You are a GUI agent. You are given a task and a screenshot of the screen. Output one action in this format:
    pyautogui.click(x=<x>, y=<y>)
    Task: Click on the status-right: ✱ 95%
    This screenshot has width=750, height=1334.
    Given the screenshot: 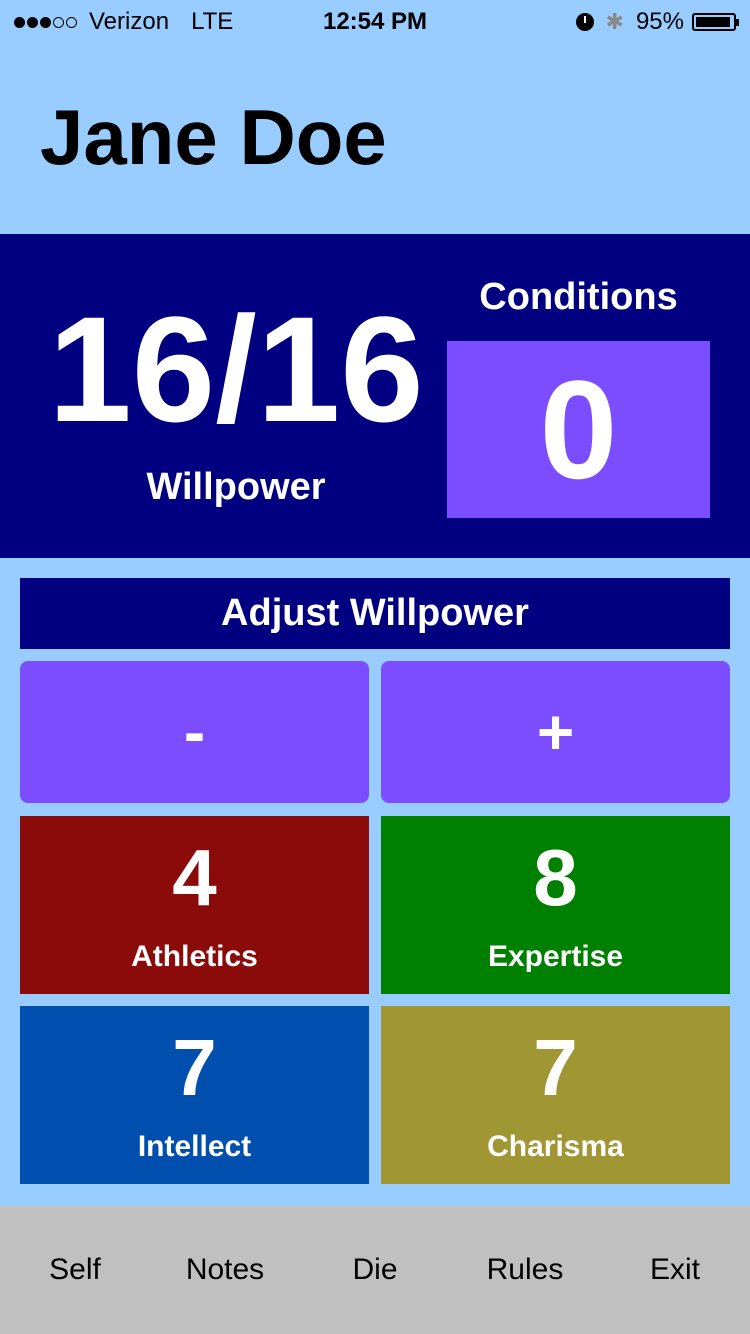 What is the action you would take?
    pyautogui.click(x=657, y=22)
    